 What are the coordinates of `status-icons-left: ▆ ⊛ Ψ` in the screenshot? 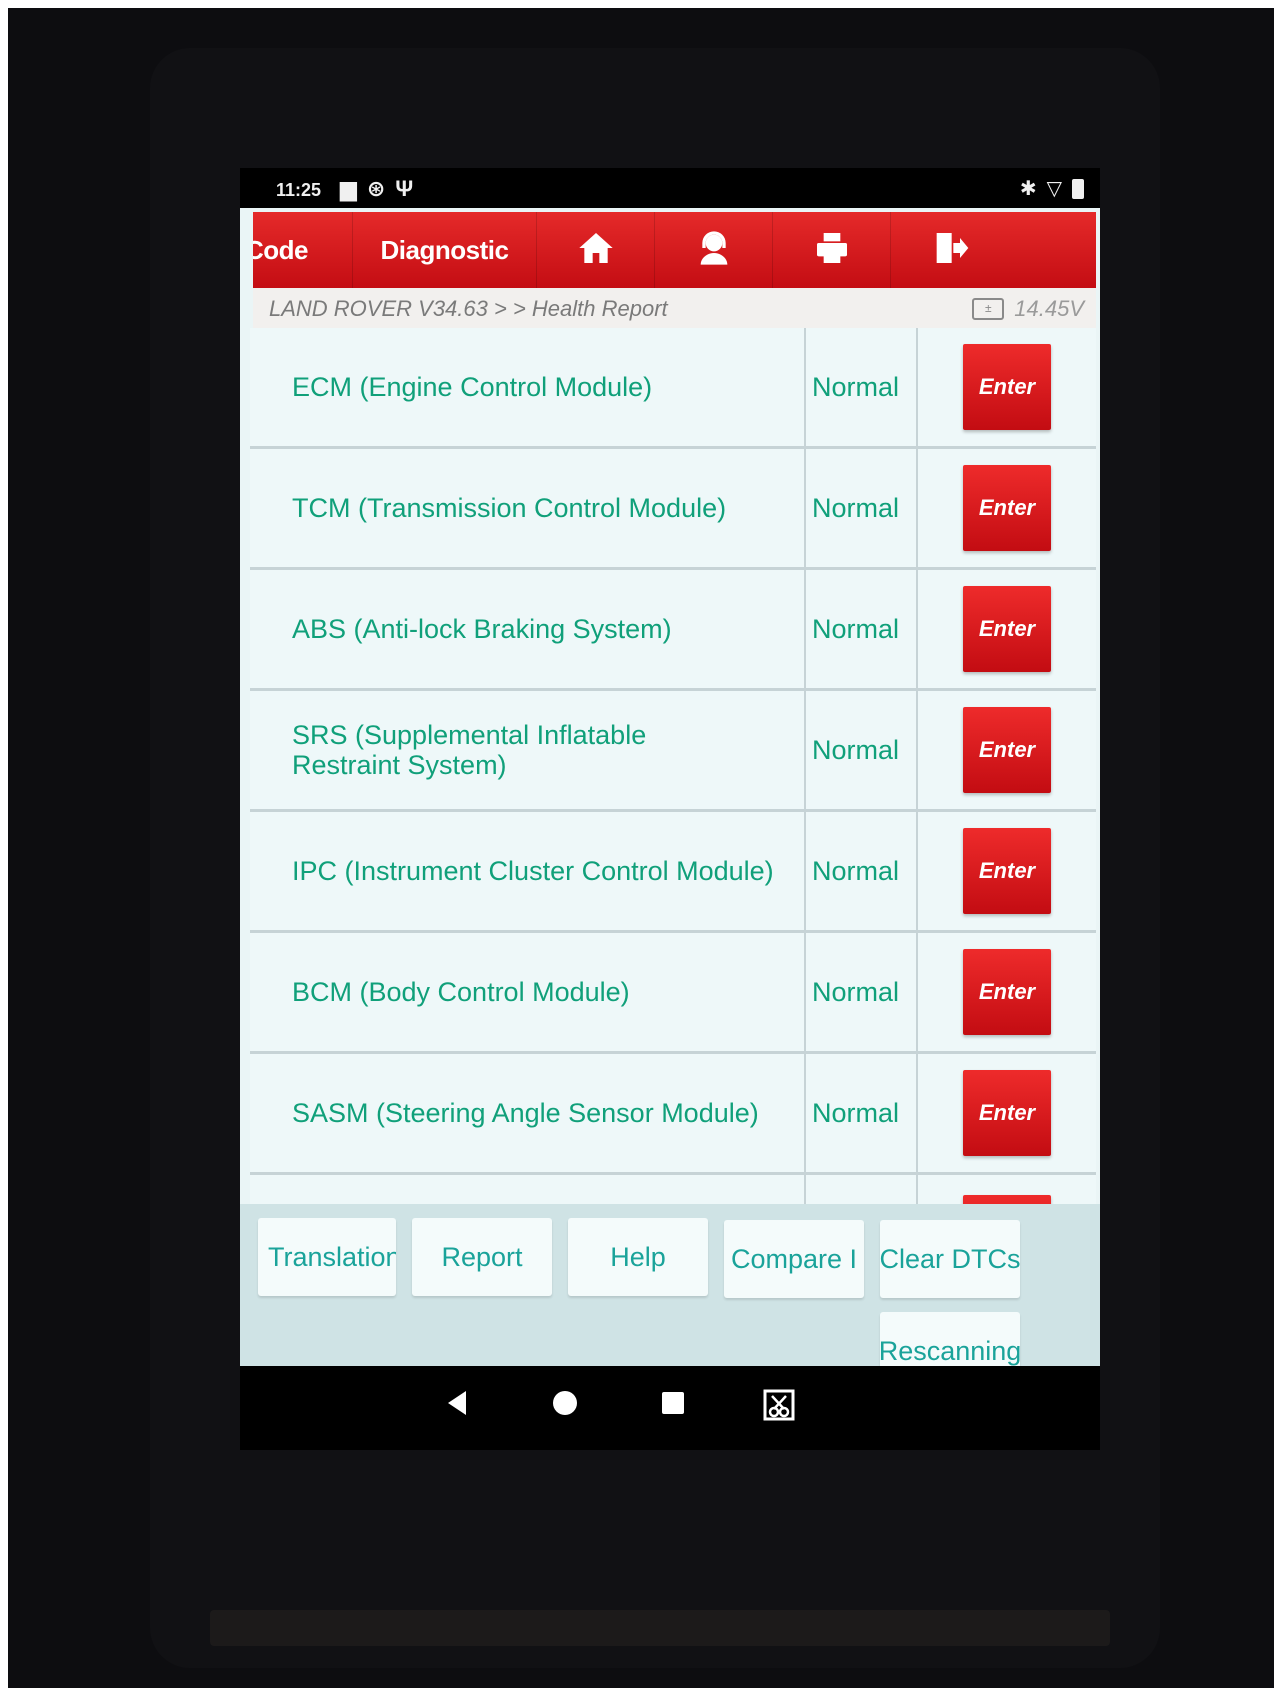 It's located at (376, 189).